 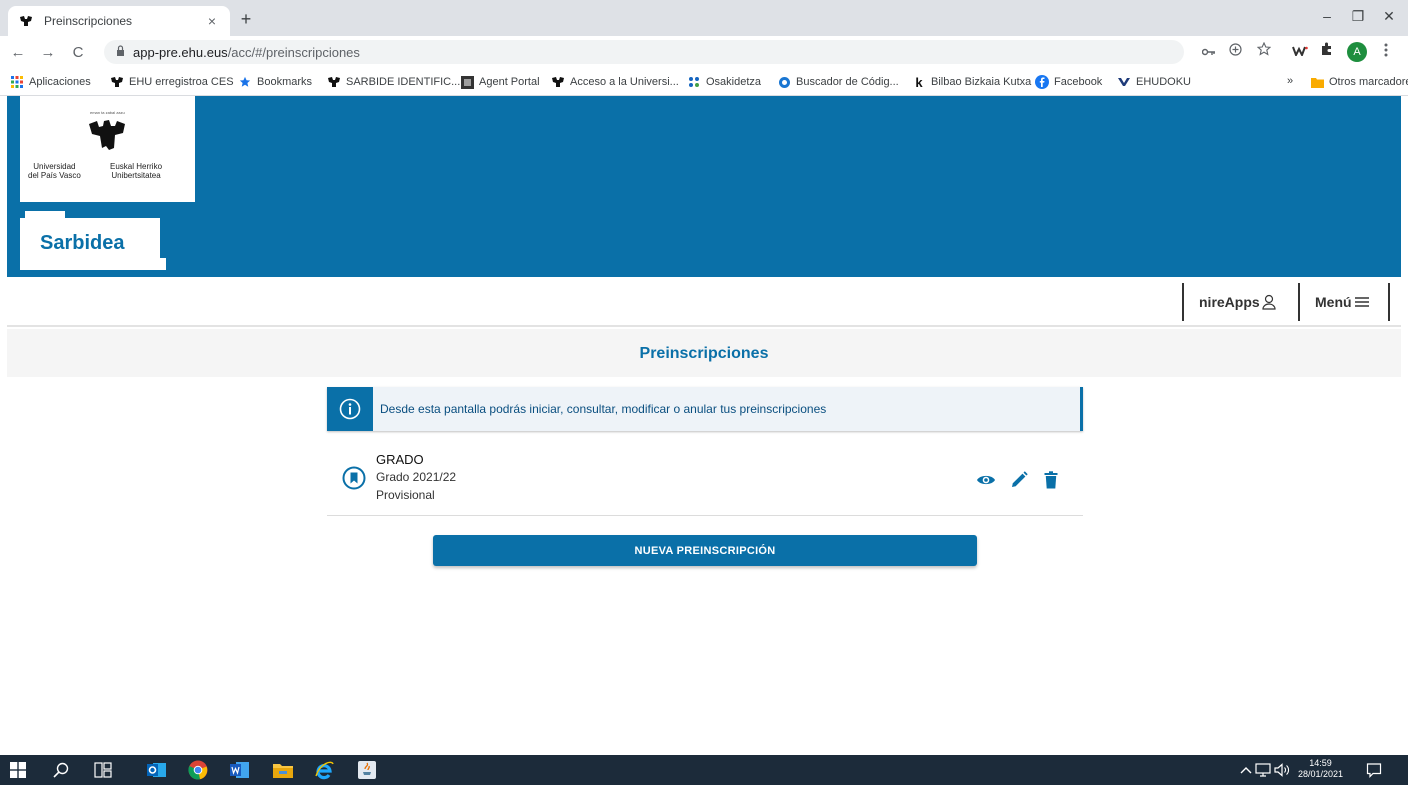 I want to click on hamburger-icon, so click(x=1361, y=302).